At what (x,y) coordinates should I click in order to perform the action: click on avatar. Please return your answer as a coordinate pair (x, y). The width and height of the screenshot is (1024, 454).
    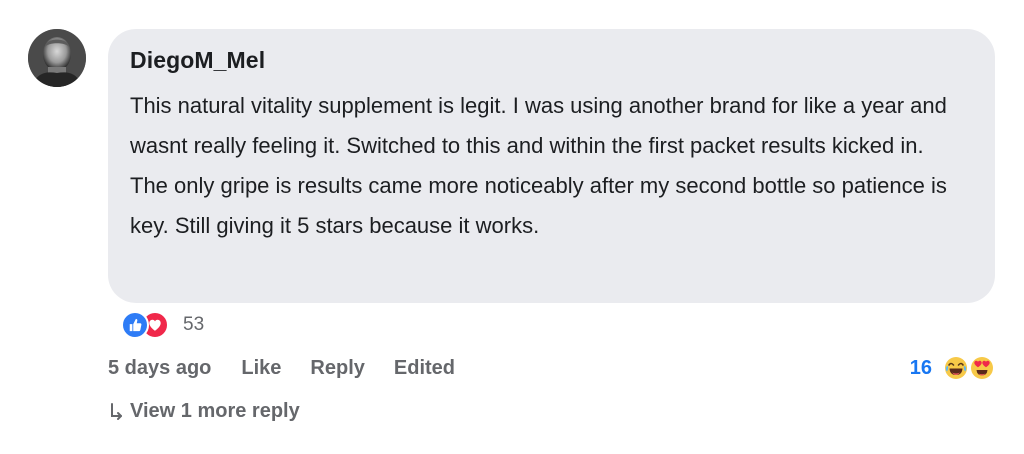
    Looking at the image, I should click on (57, 58).